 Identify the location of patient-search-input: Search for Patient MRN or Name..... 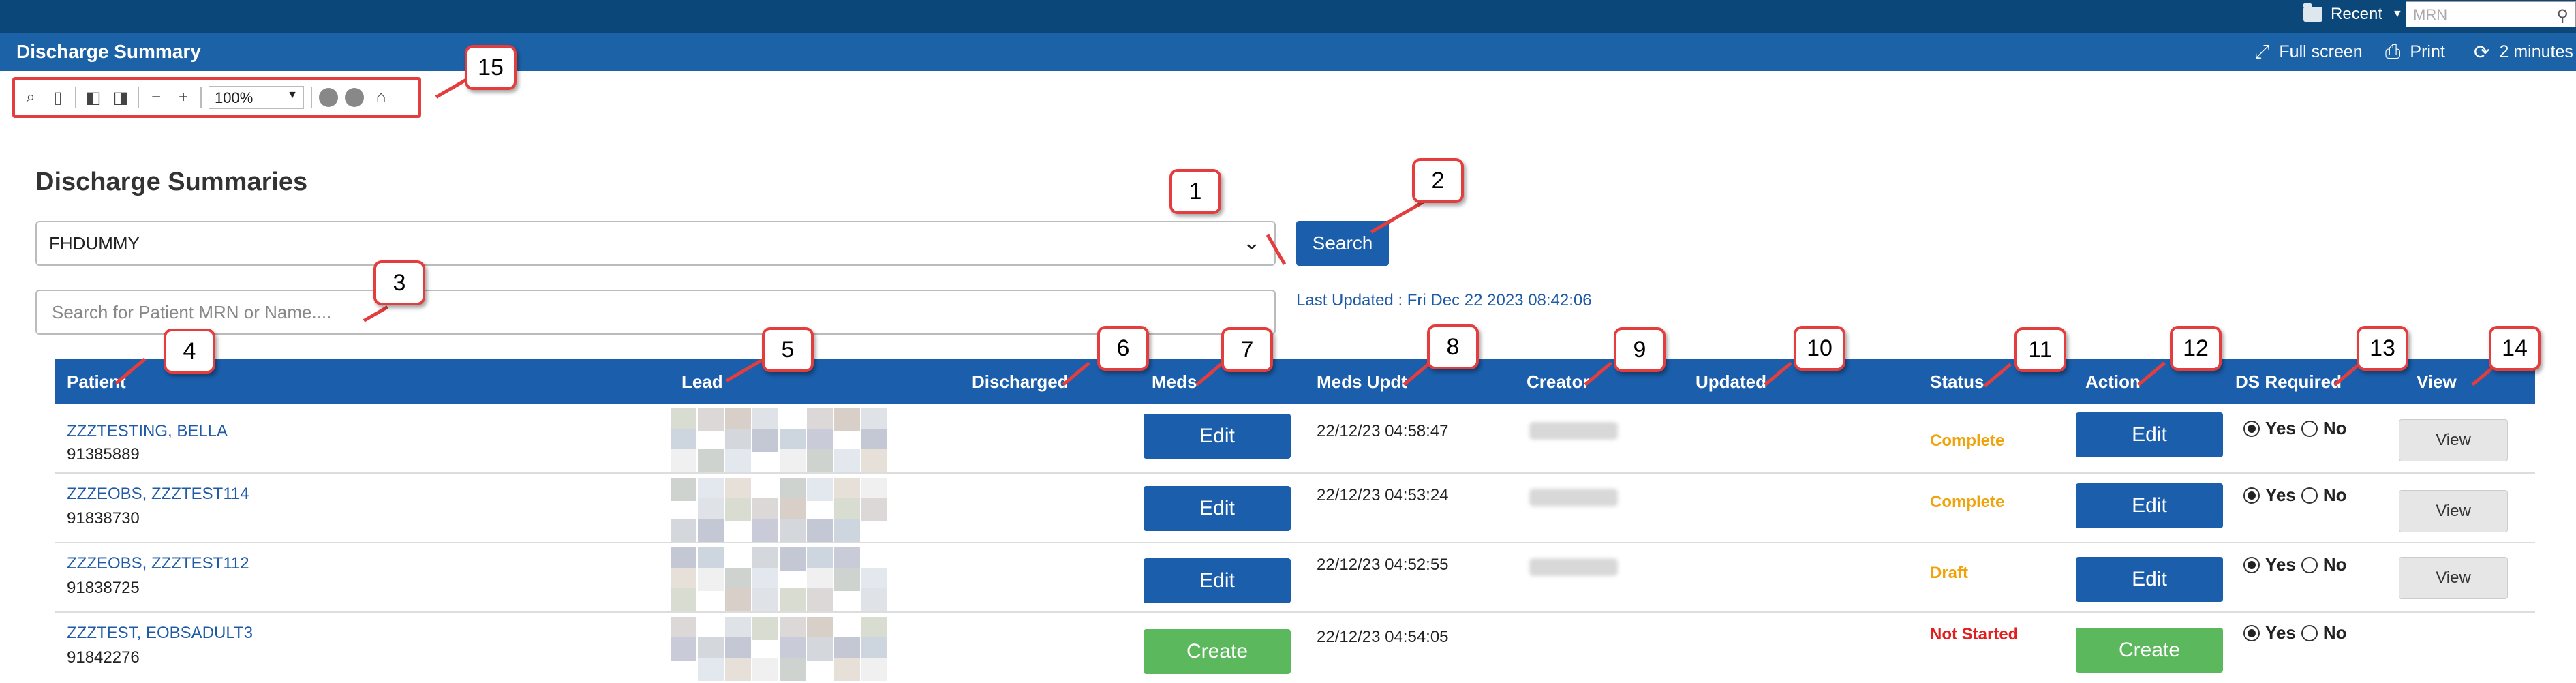
(655, 313).